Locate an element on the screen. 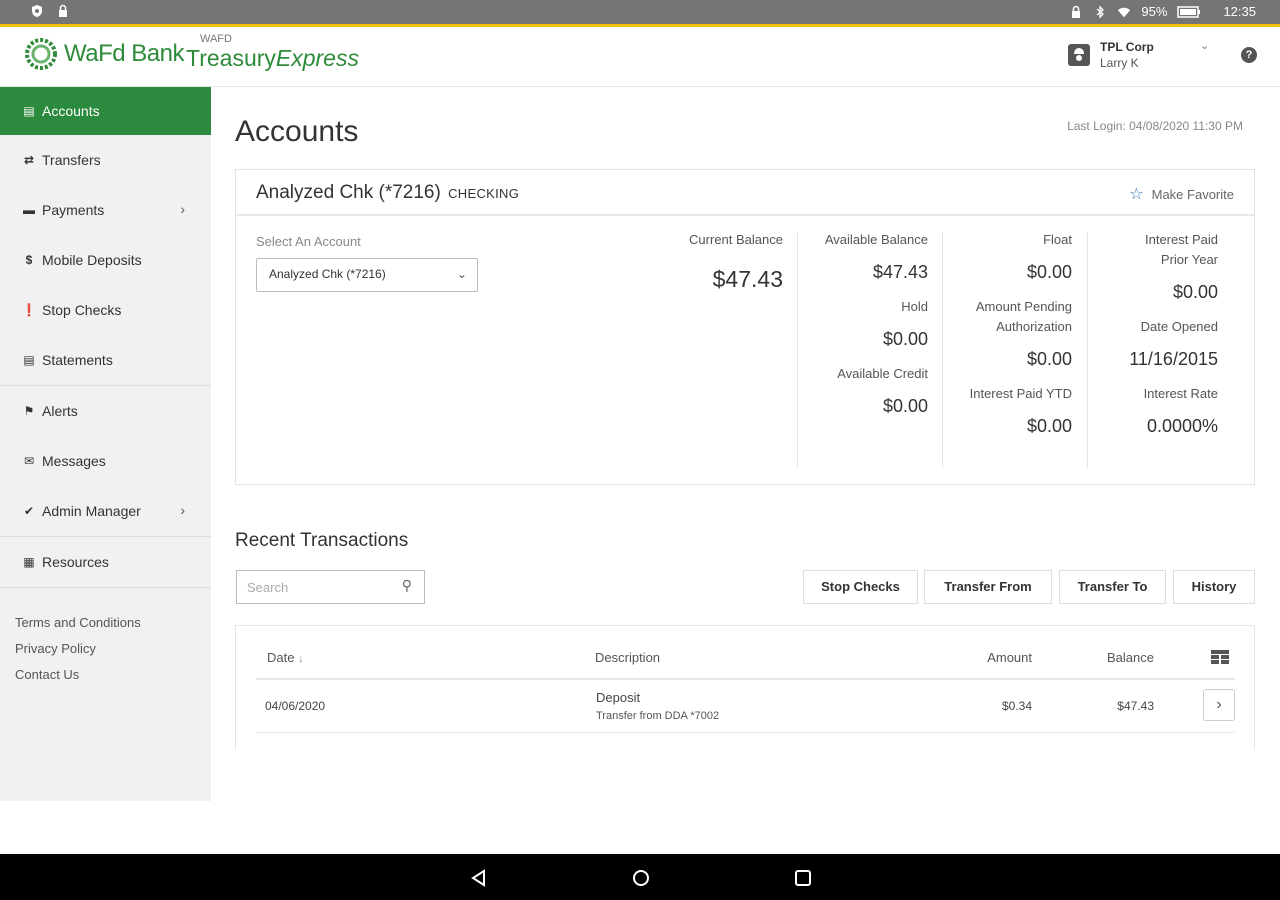 Image resolution: width=1280 pixels, height=900 pixels. sidebar-item-statements: ▤ Statements is located at coordinates (105, 360).